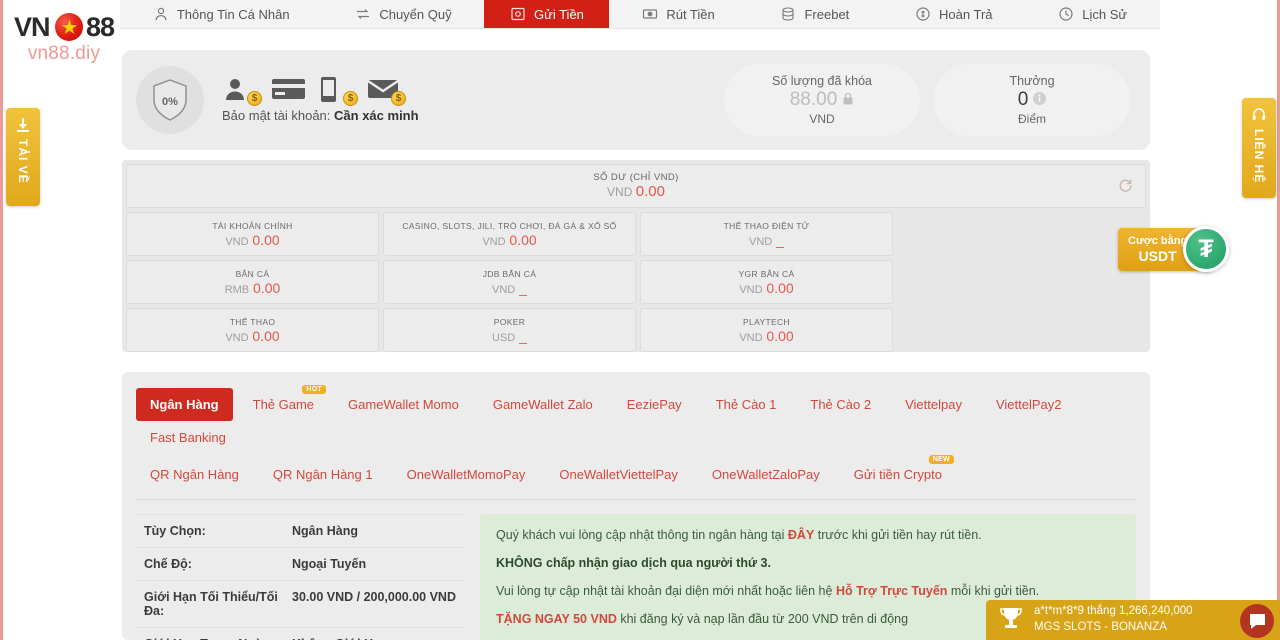 Image resolution: width=1280 pixels, height=640 pixels. What do you see at coordinates (556, 619) in the screenshot?
I see `notice-highlight: TẶNG NGAY 50 VND` at bounding box center [556, 619].